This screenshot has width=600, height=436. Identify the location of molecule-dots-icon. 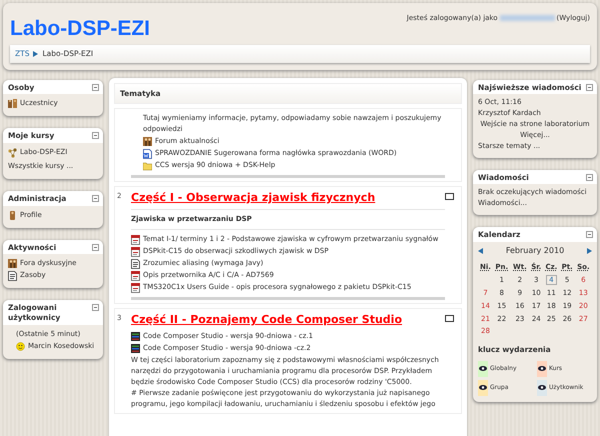
(12, 153).